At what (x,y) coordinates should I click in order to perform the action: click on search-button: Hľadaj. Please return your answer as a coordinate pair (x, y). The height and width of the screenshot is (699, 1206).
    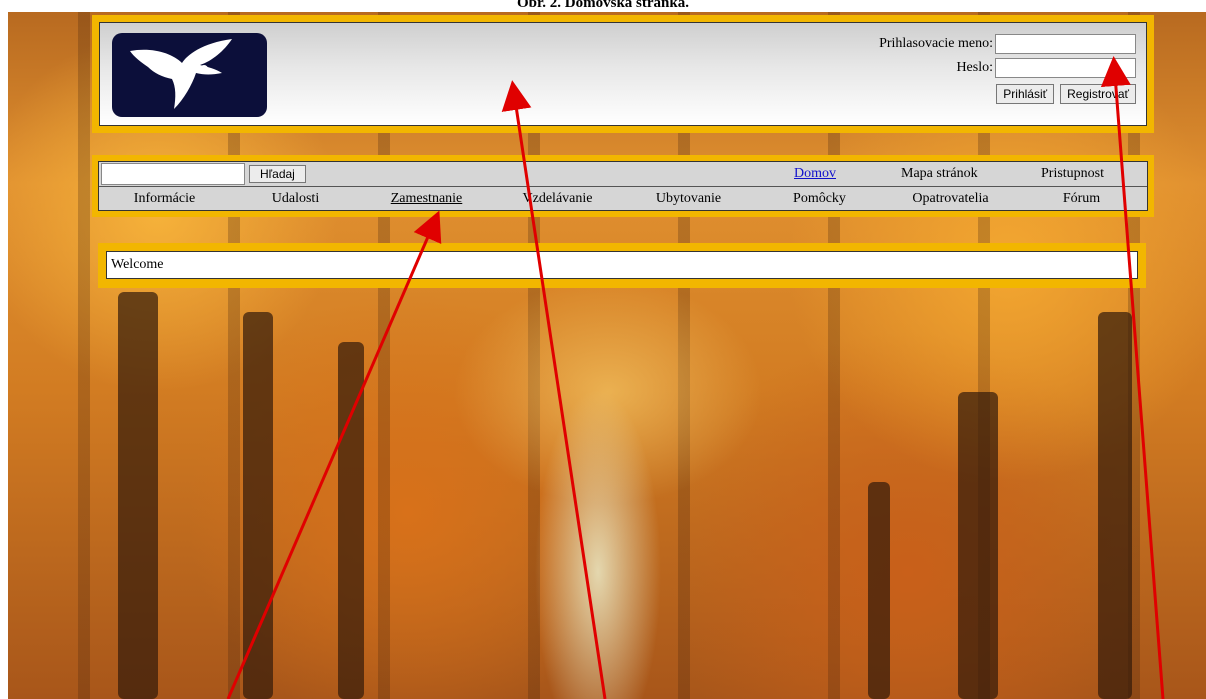
    Looking at the image, I should click on (277, 174).